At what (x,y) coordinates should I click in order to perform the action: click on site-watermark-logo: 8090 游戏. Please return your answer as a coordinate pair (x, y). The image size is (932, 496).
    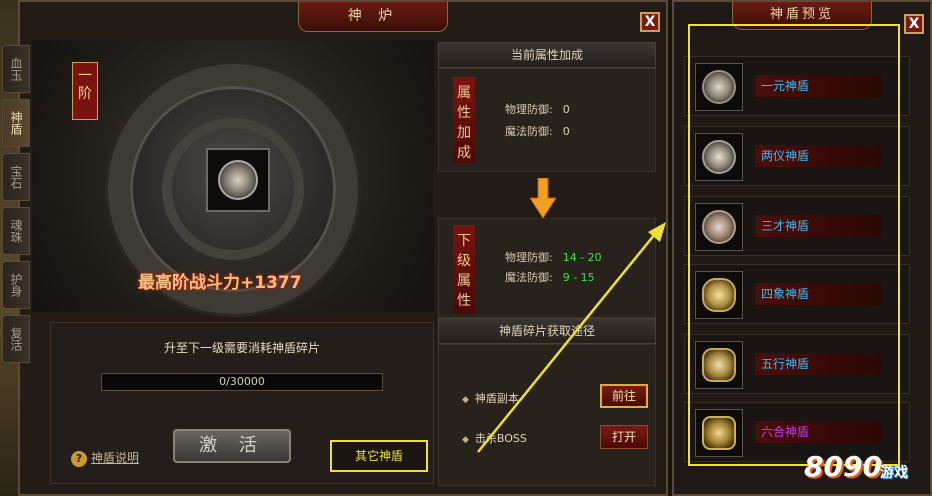
    Looking at the image, I should click on (856, 466).